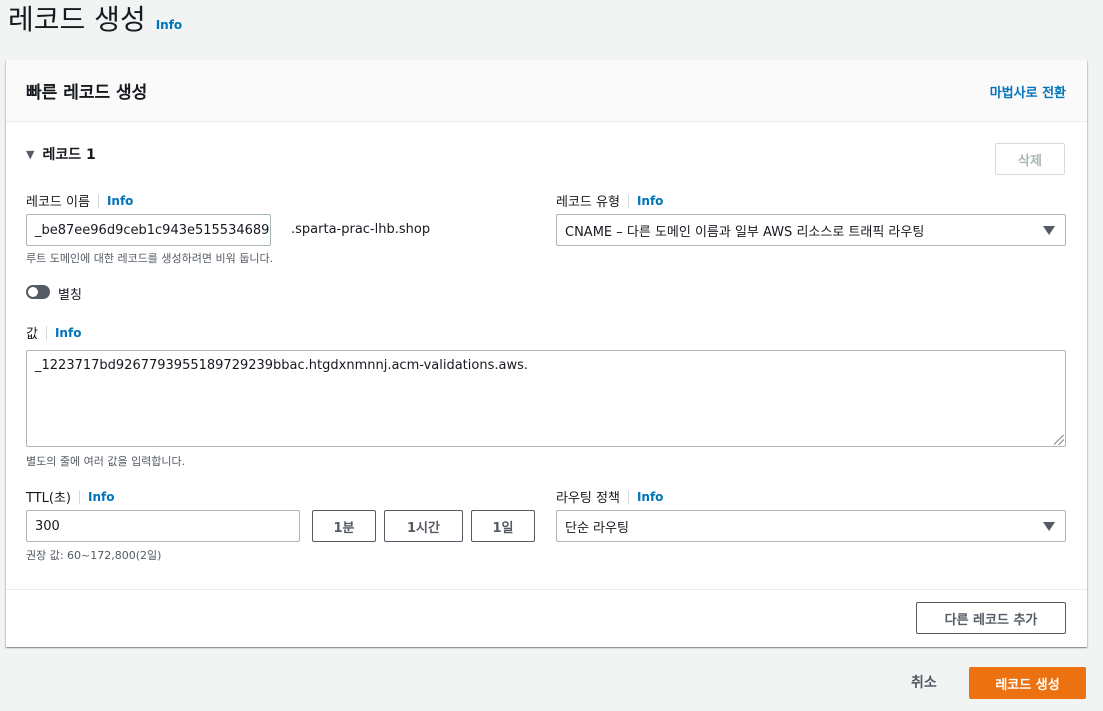  I want to click on record-type-select: CNAME – 다른 도메인 이름과 일부 AWS 리소스로 트래픽 라우팅, so click(811, 230).